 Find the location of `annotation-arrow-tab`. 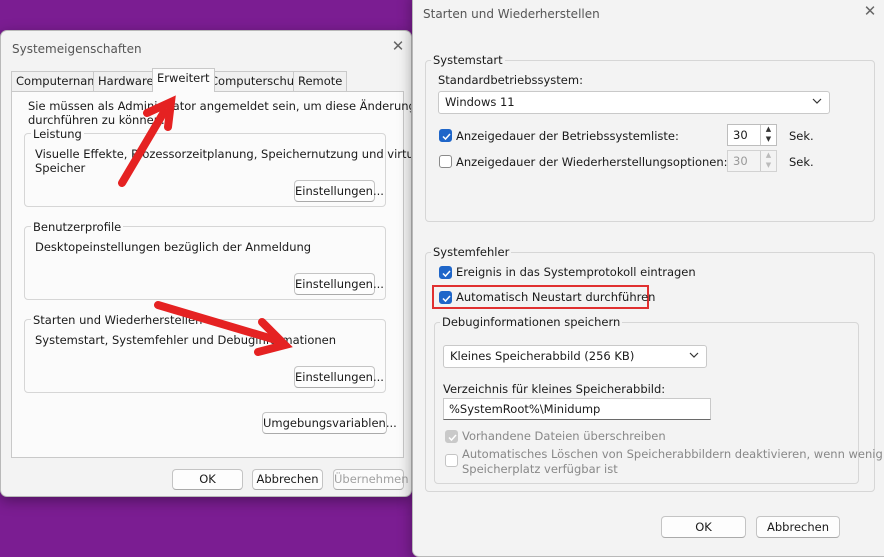

annotation-arrow-tab is located at coordinates (205, 225).